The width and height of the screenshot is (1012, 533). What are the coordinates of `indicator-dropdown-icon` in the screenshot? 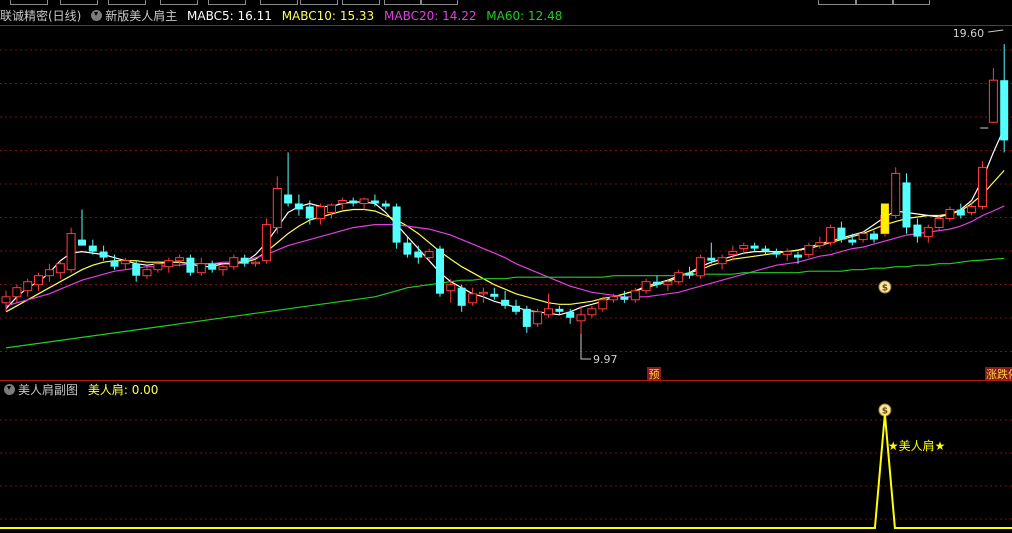 It's located at (97, 15).